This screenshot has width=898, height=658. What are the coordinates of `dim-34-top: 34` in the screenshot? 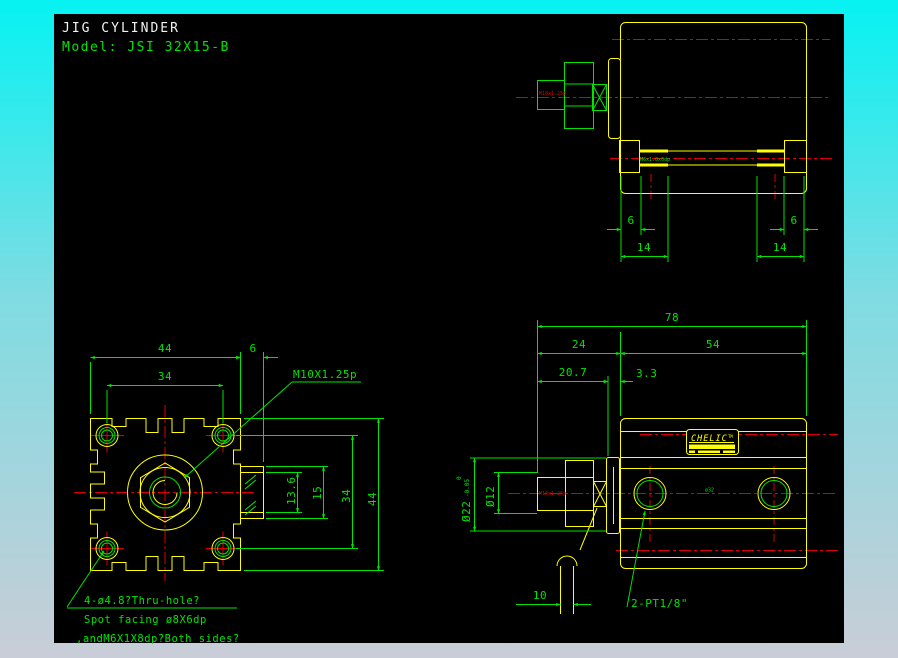 It's located at (165, 376).